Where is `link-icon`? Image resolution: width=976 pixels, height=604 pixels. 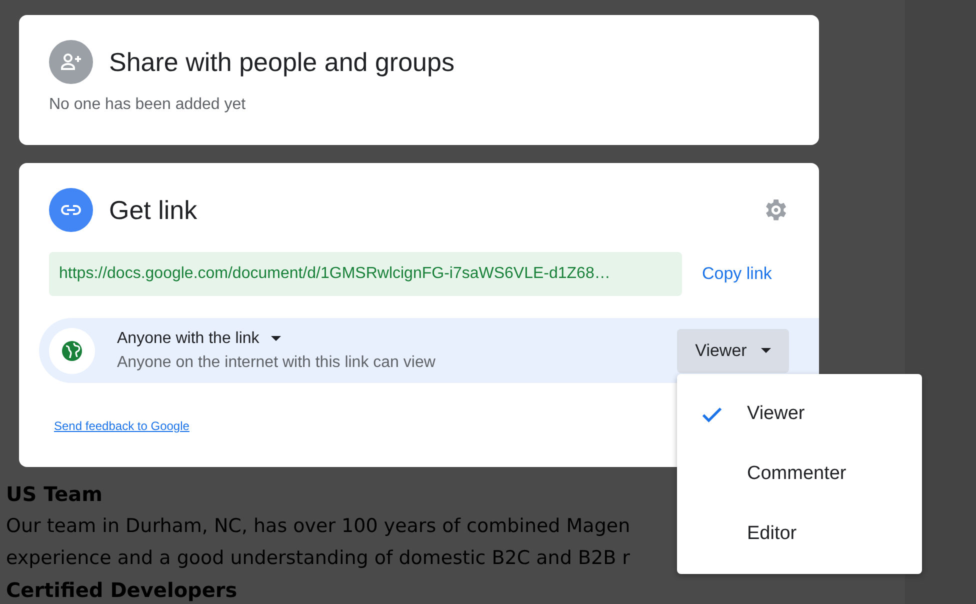
link-icon is located at coordinates (71, 210).